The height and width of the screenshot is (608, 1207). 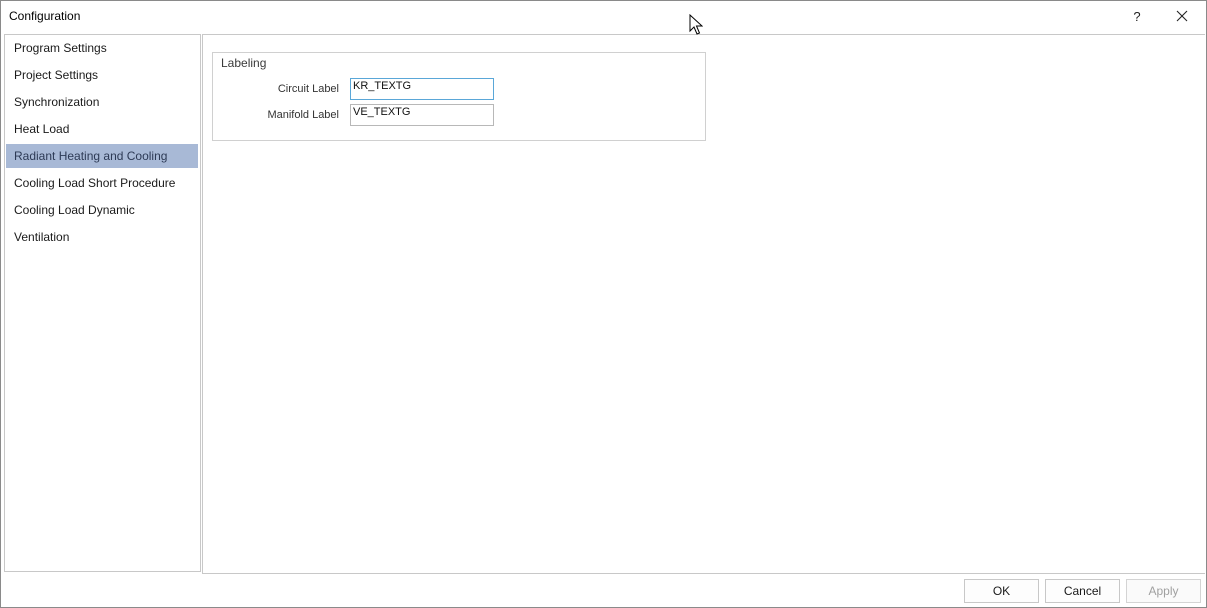 I want to click on close-button, so click(x=1182, y=16).